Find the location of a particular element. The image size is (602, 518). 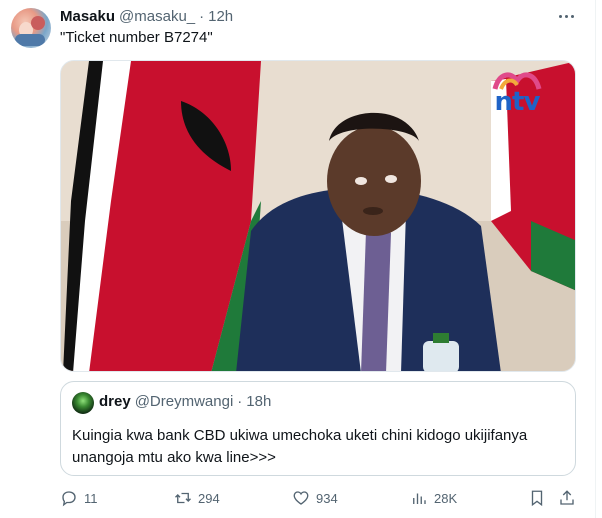

reply-button: 11 is located at coordinates (79, 498).